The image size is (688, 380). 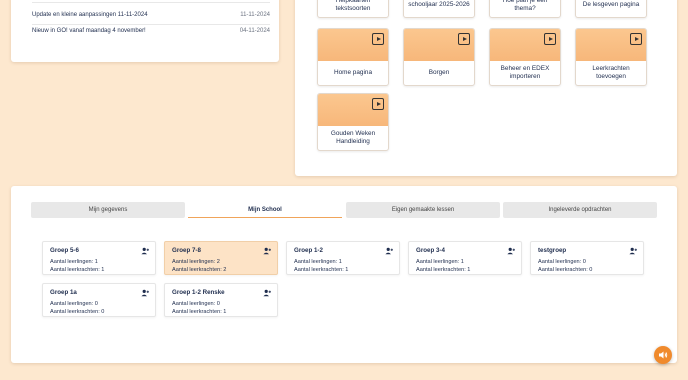 What do you see at coordinates (353, 6) in the screenshot?
I see `tile-label: Helpkaarten tekstsoorten` at bounding box center [353, 6].